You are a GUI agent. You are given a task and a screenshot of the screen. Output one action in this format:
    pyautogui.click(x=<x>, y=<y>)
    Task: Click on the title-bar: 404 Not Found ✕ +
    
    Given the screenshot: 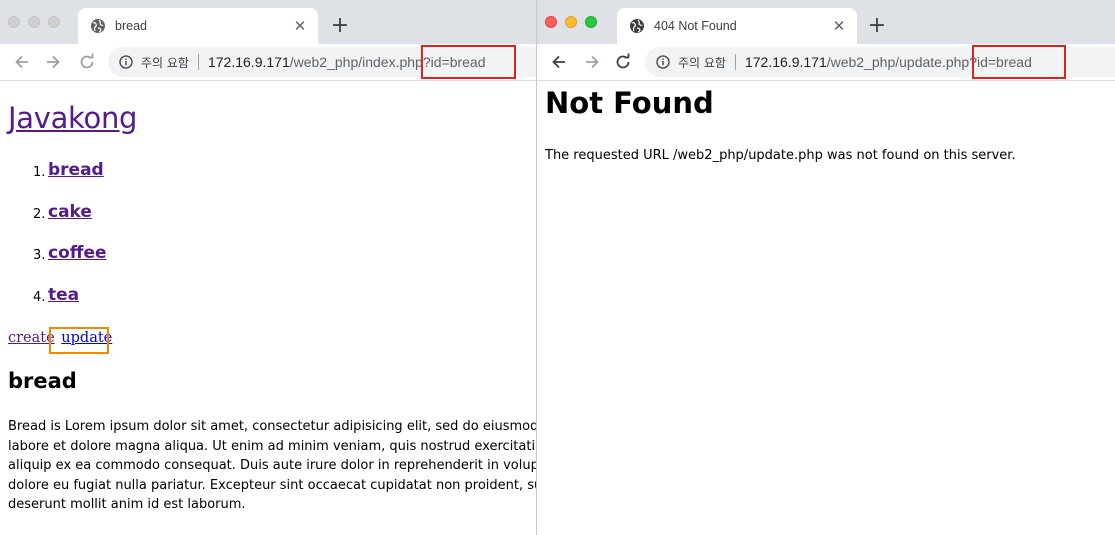 What is the action you would take?
    pyautogui.click(x=826, y=22)
    